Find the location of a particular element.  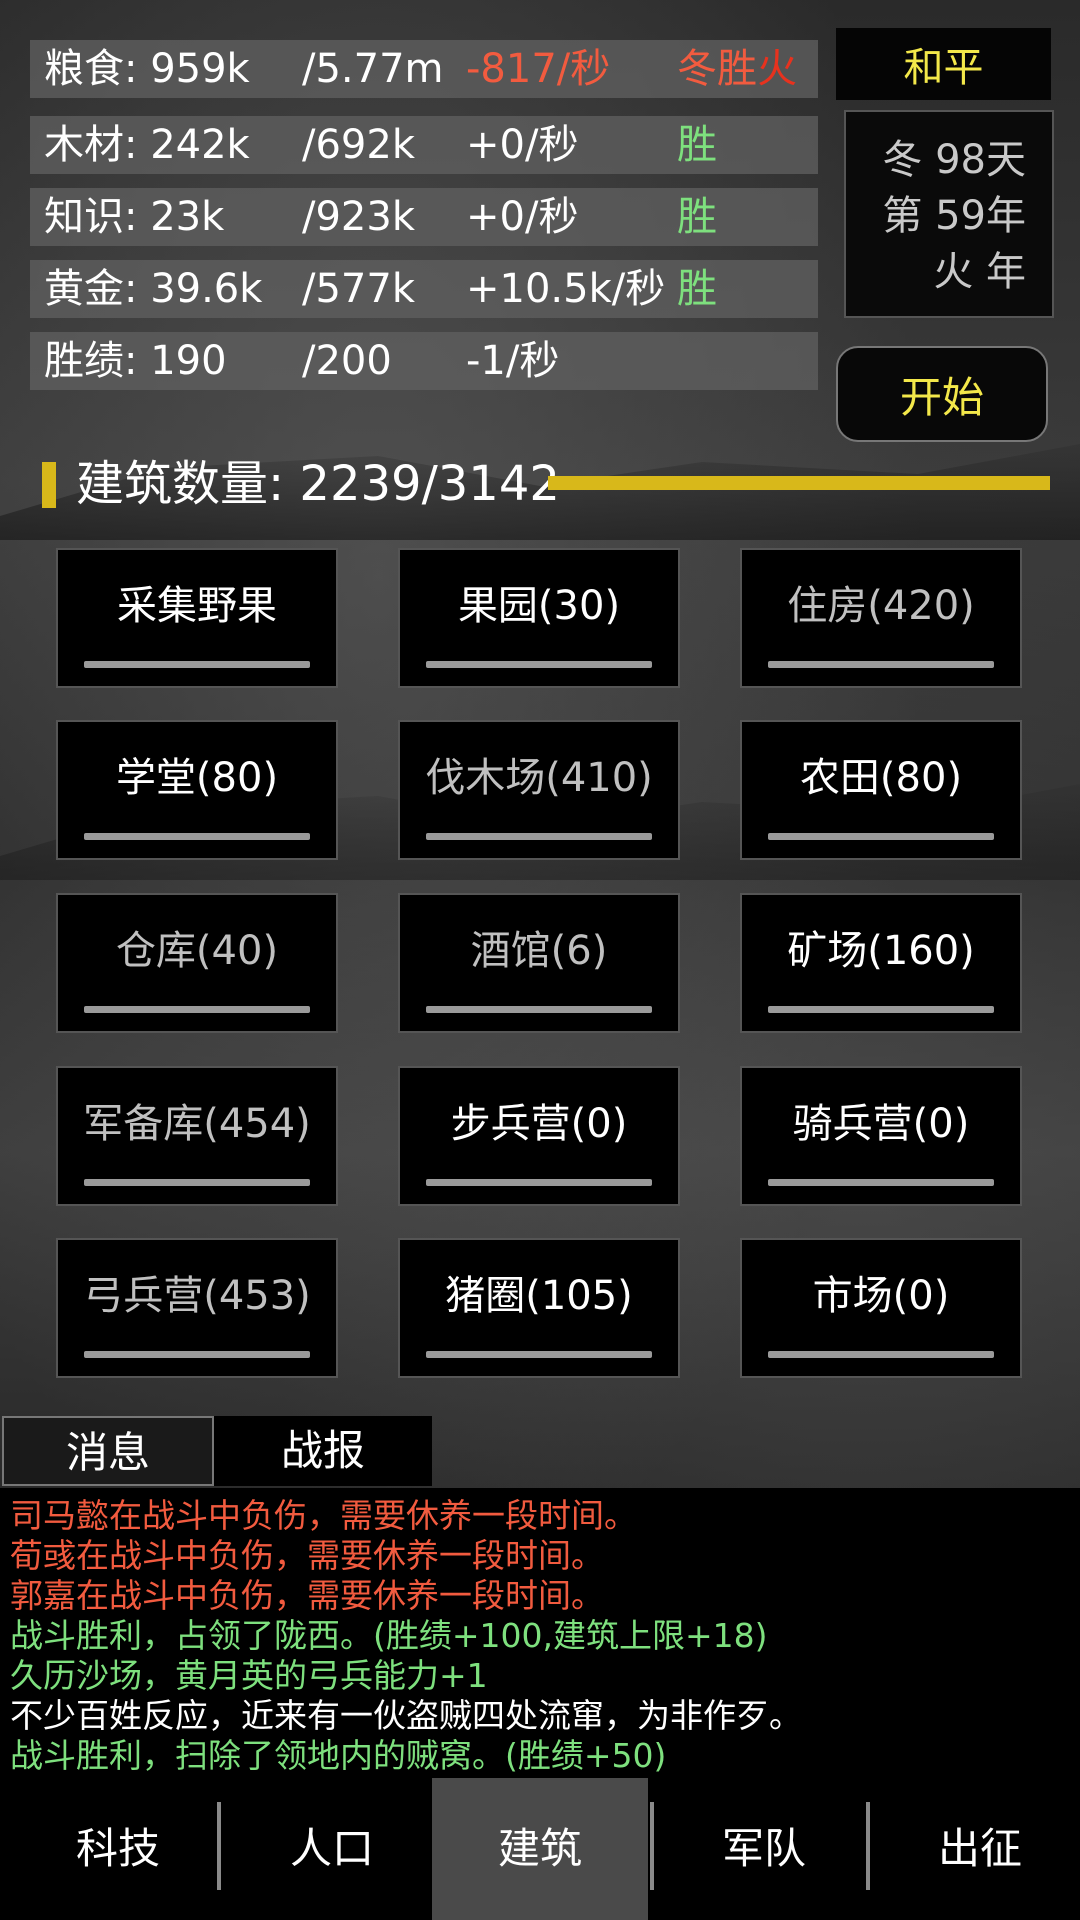

resource-rate: -1/秒 is located at coordinates (513, 361).